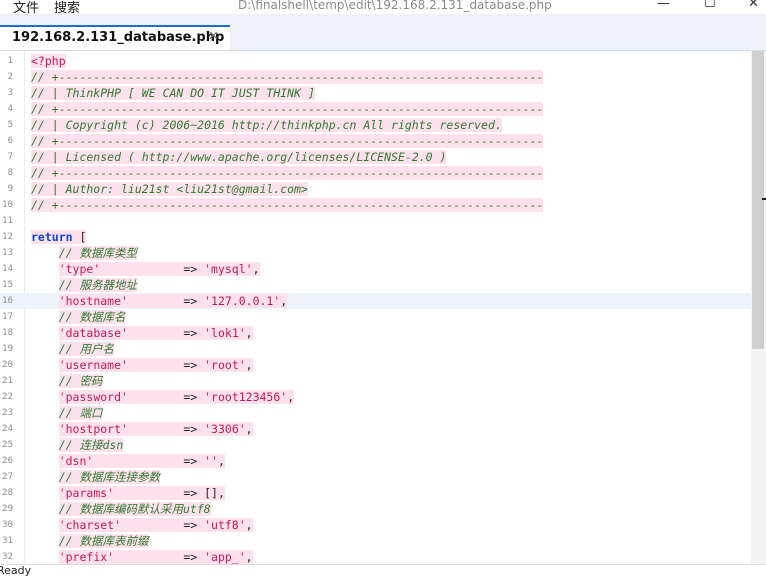 Image resolution: width=766 pixels, height=577 pixels. Describe the element at coordinates (375, 541) in the screenshot. I see `code-line: 31 // 数据库表前缀` at that location.